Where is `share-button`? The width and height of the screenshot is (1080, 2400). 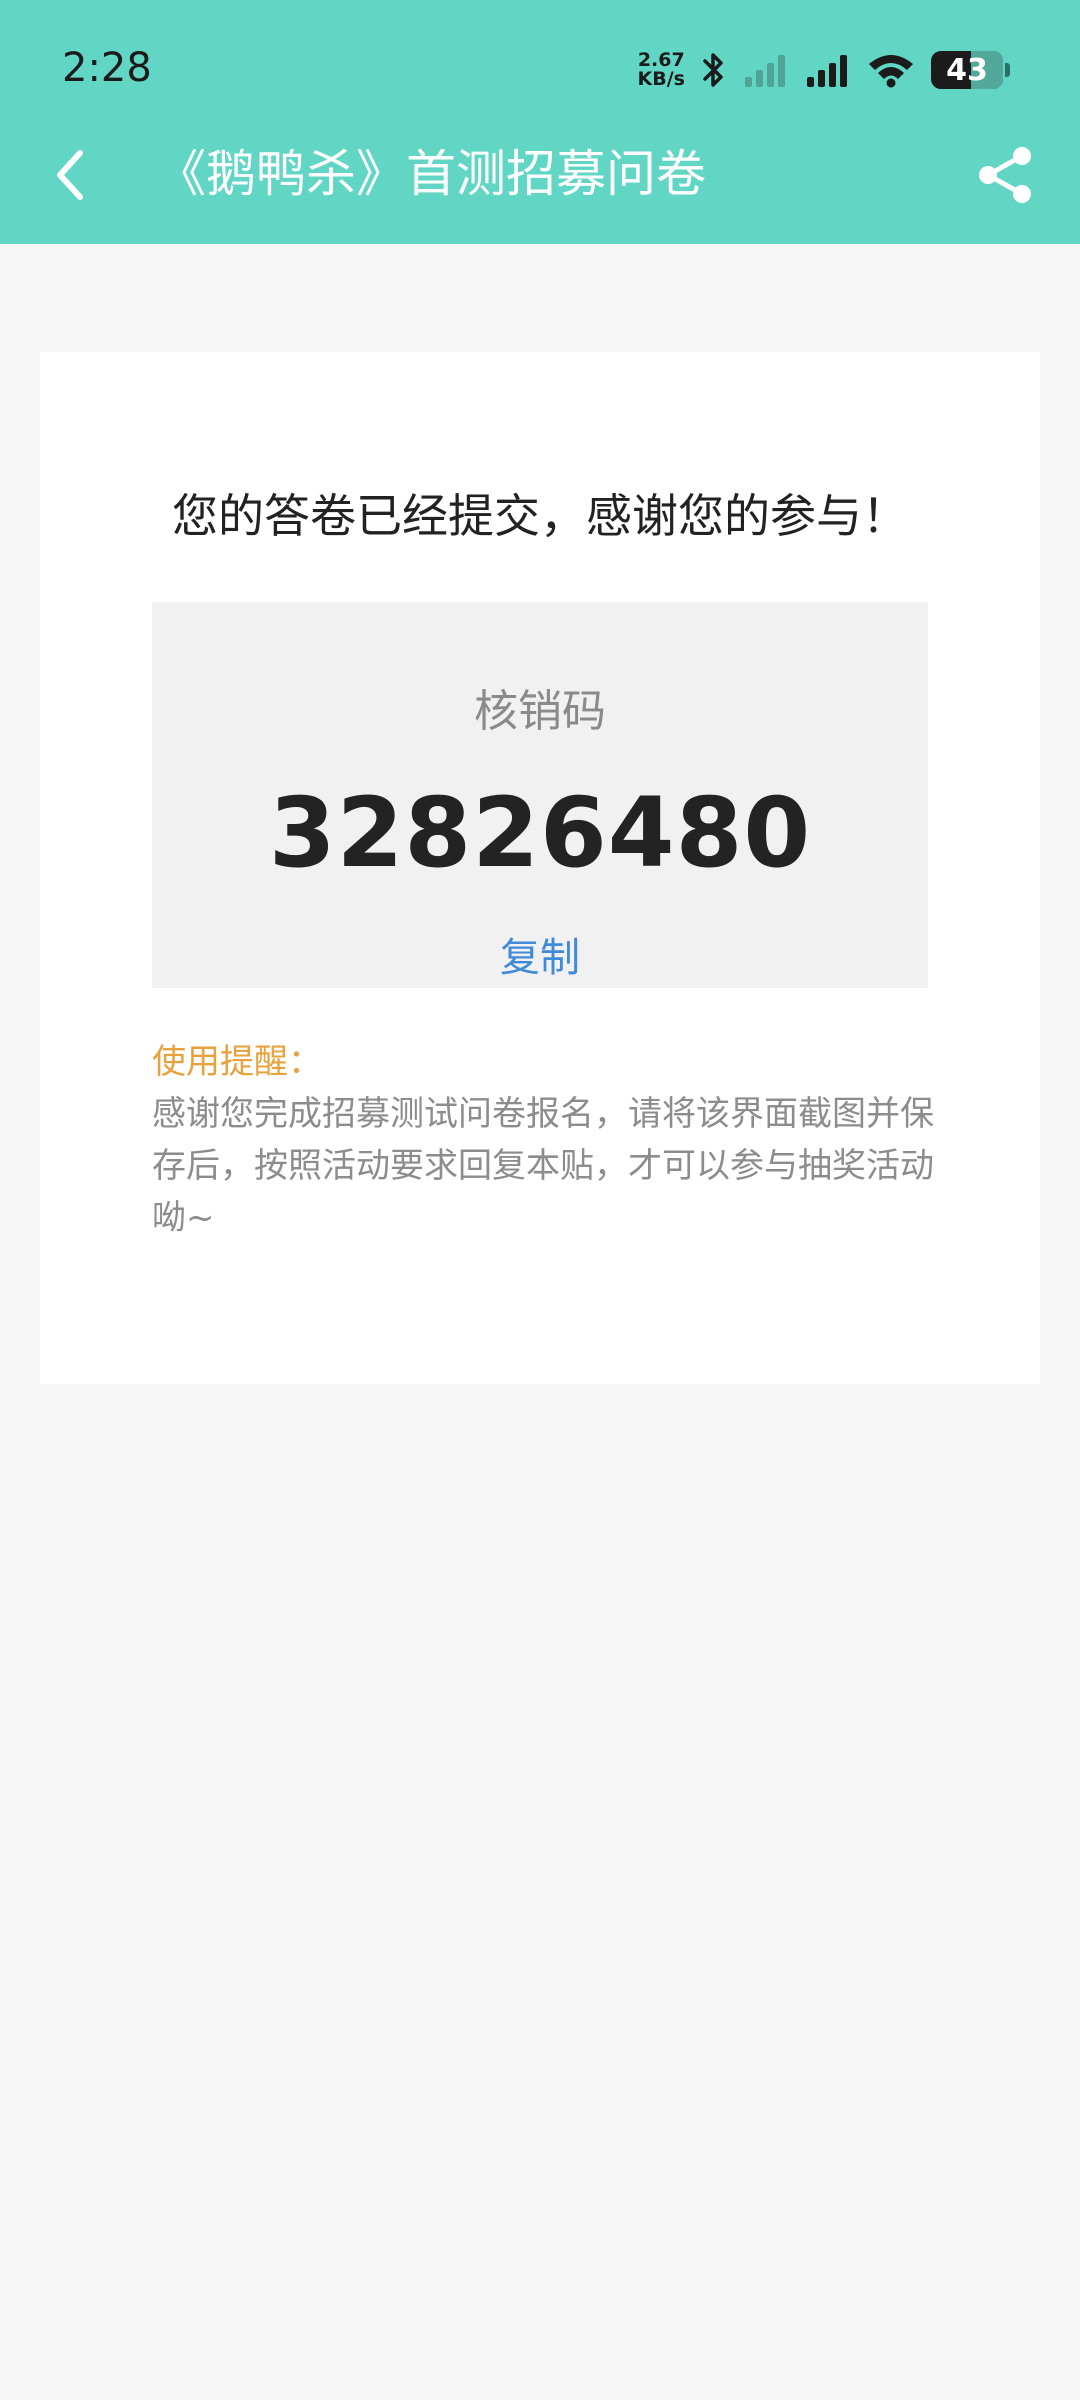 share-button is located at coordinates (1005, 175).